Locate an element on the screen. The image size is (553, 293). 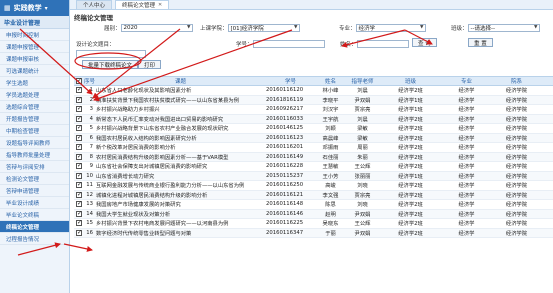
sidebar-nav-item: 可选课题统计 is located at coordinates (34, 71).